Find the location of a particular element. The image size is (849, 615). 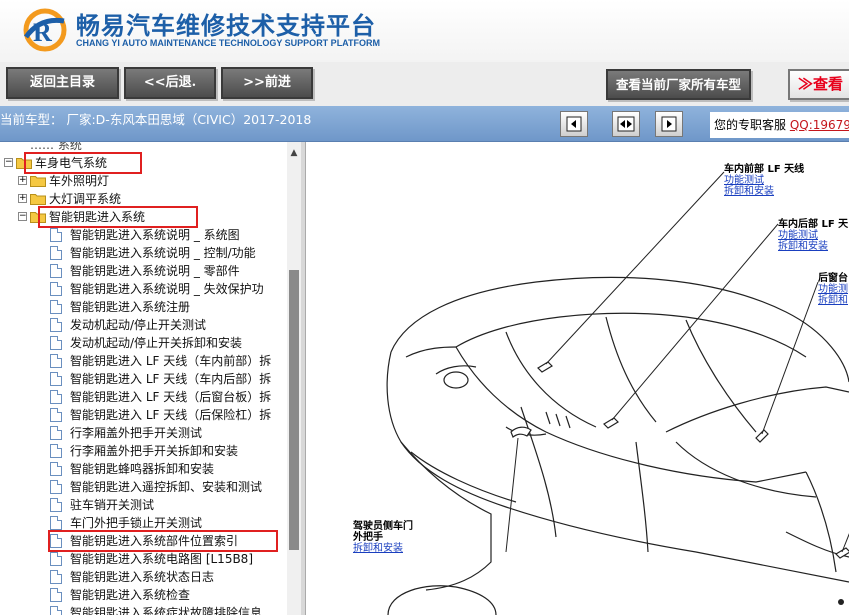

app-title: 畅易汽车维修技术支持平台 is located at coordinates (226, 26).